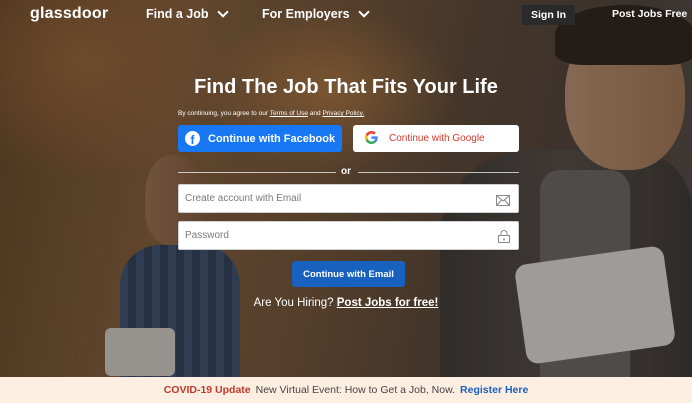  What do you see at coordinates (494, 390) in the screenshot?
I see `register-here-link: Register Here` at bounding box center [494, 390].